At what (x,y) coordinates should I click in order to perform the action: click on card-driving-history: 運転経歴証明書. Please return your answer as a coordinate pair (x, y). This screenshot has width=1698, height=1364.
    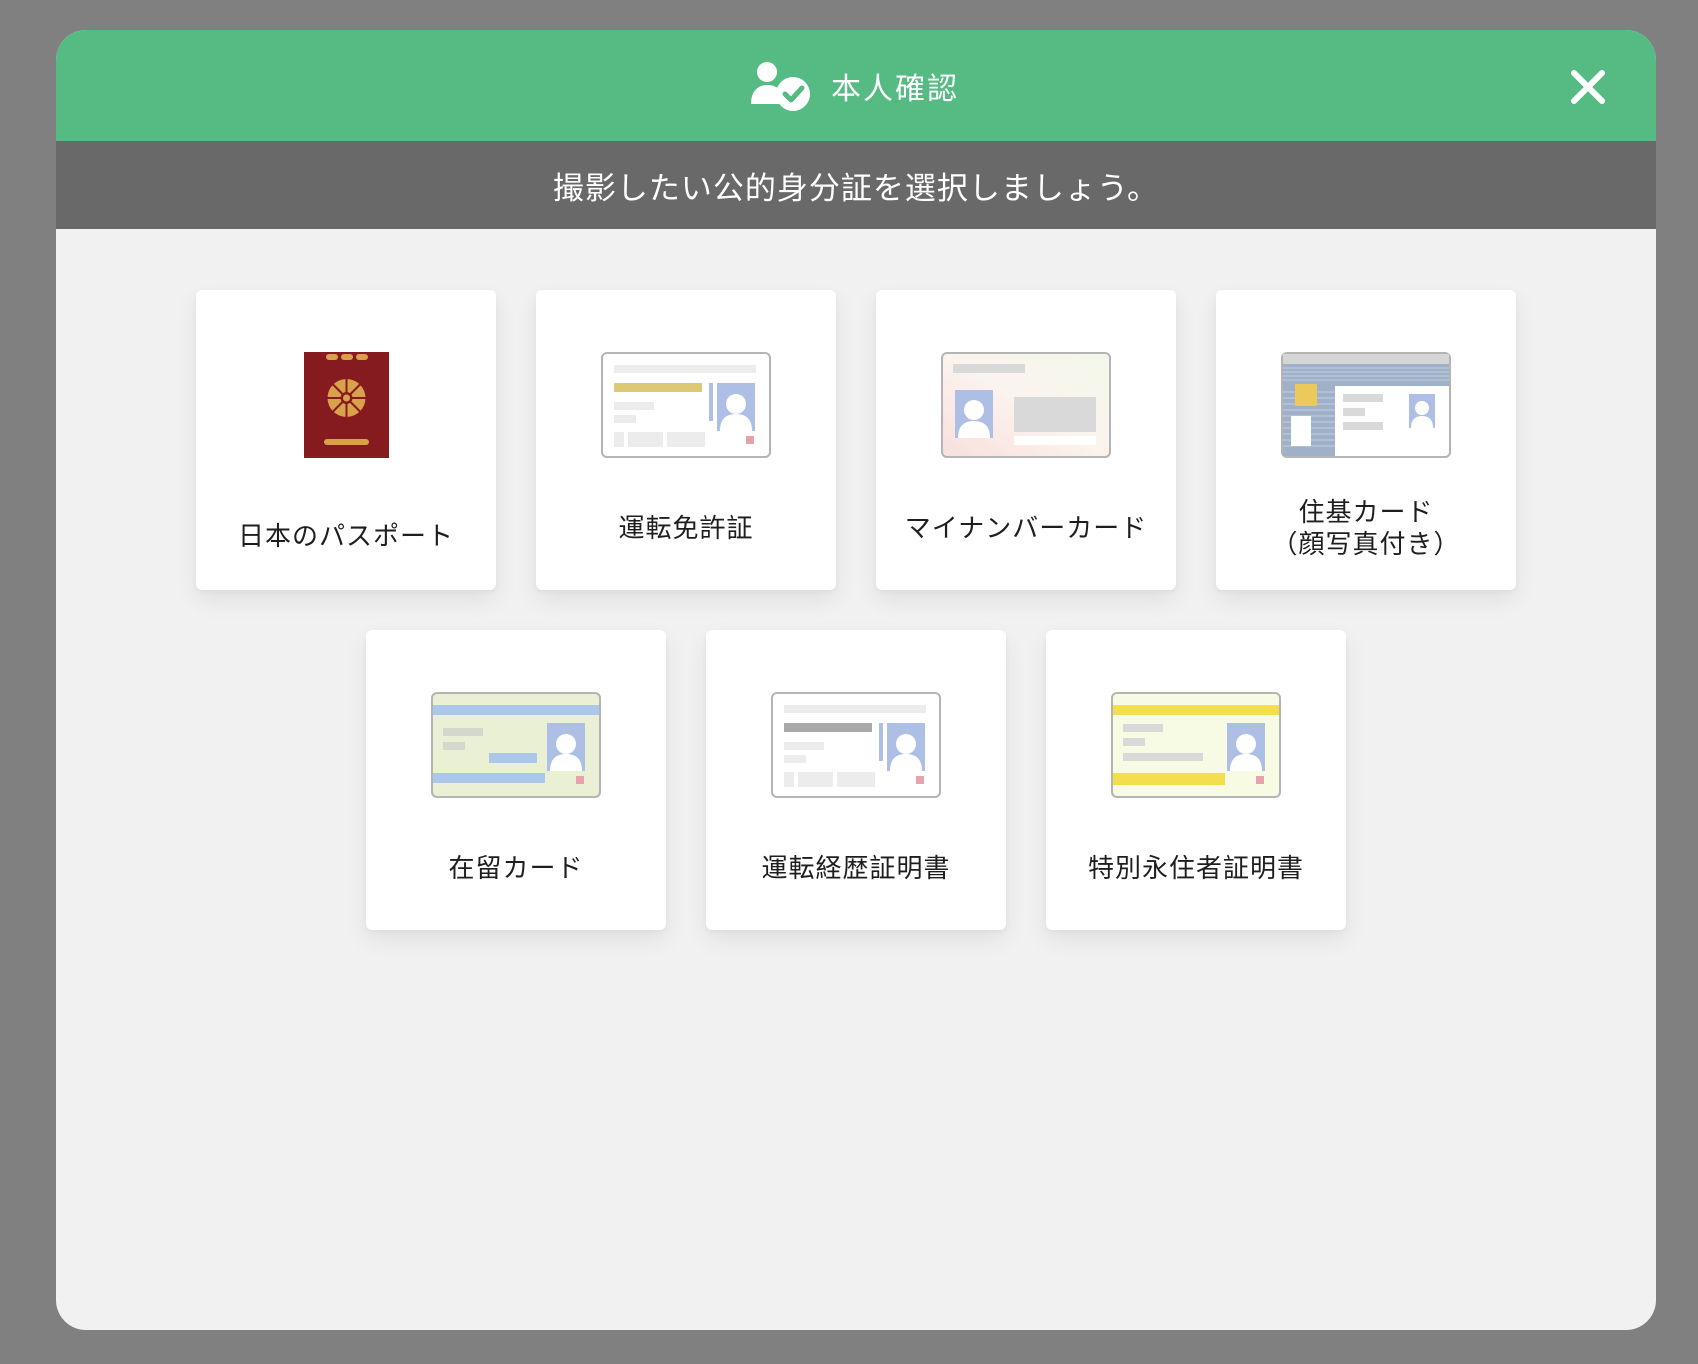
    Looking at the image, I should click on (856, 780).